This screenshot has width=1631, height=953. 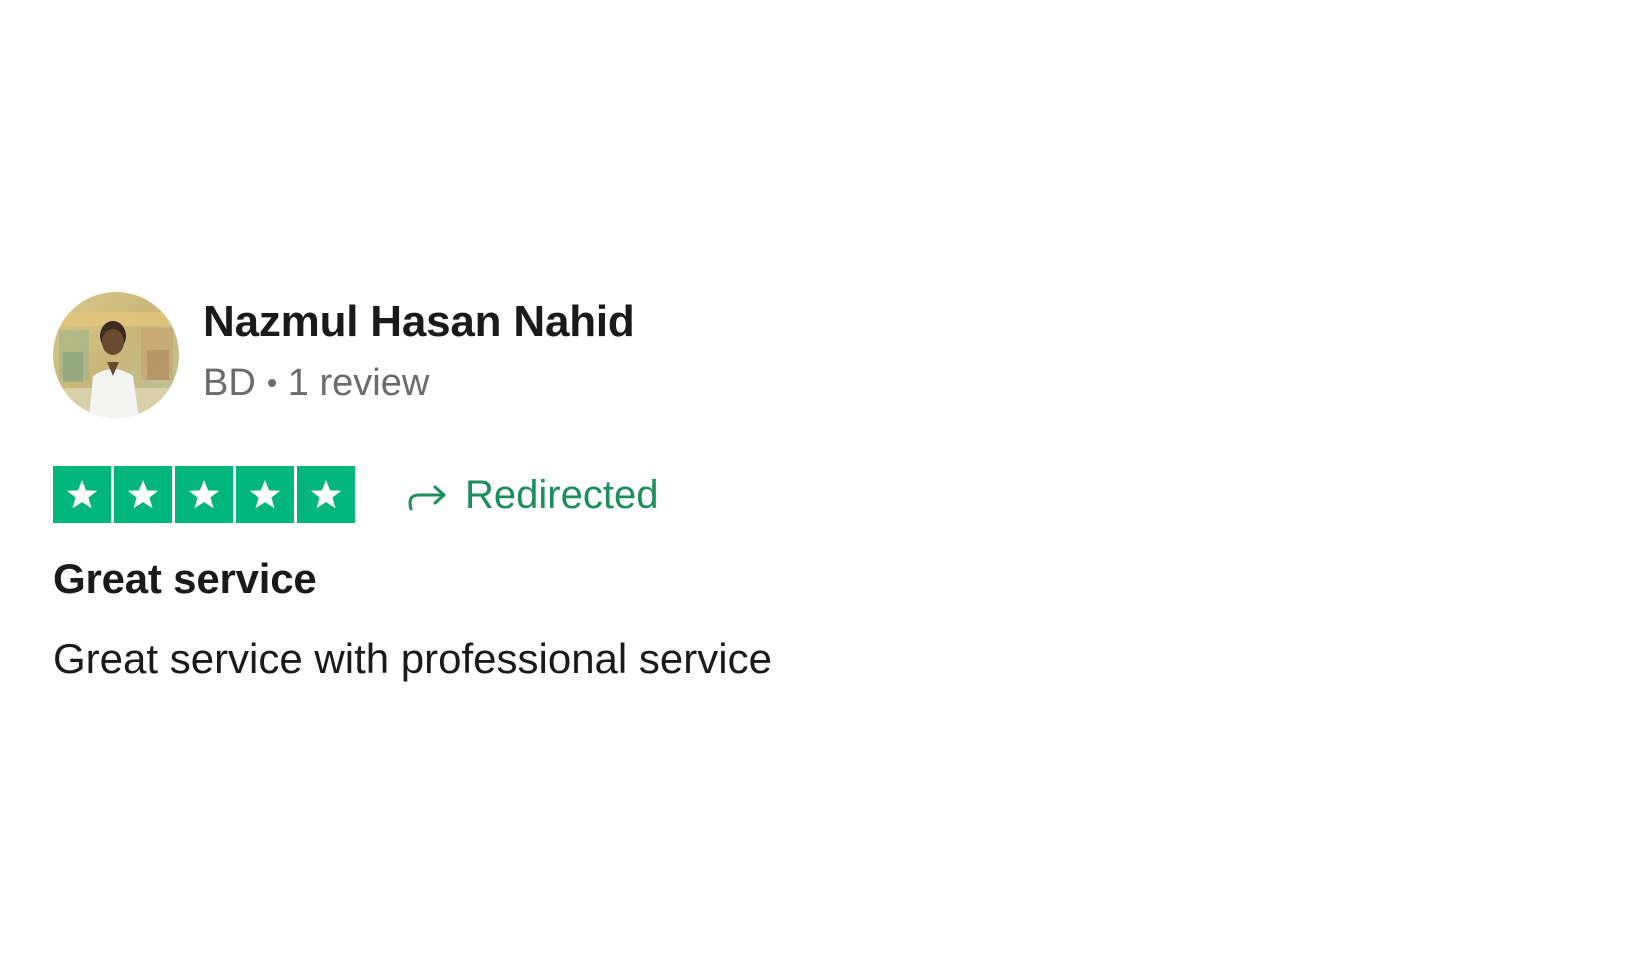 I want to click on rating-row: Redirected, so click(x=503, y=494).